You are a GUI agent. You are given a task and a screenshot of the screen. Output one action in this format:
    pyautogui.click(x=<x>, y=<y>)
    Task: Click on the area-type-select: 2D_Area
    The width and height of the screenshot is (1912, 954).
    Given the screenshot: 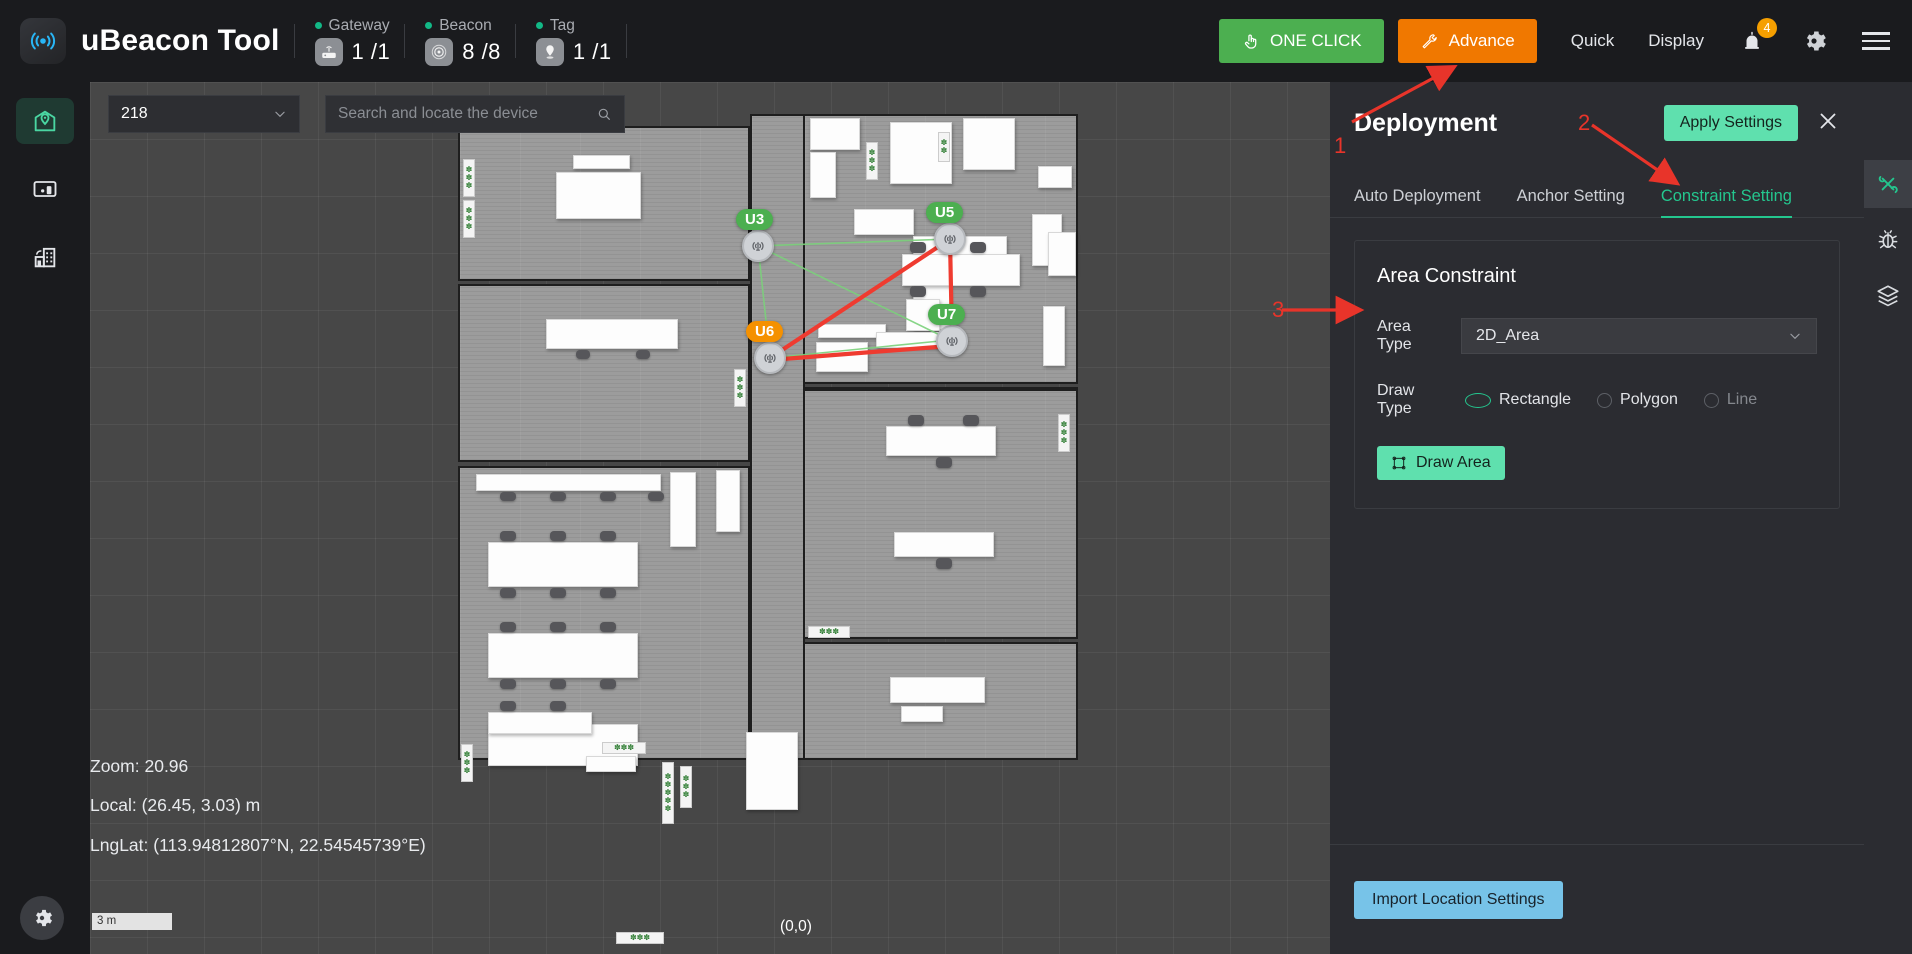 What is the action you would take?
    pyautogui.click(x=1639, y=336)
    